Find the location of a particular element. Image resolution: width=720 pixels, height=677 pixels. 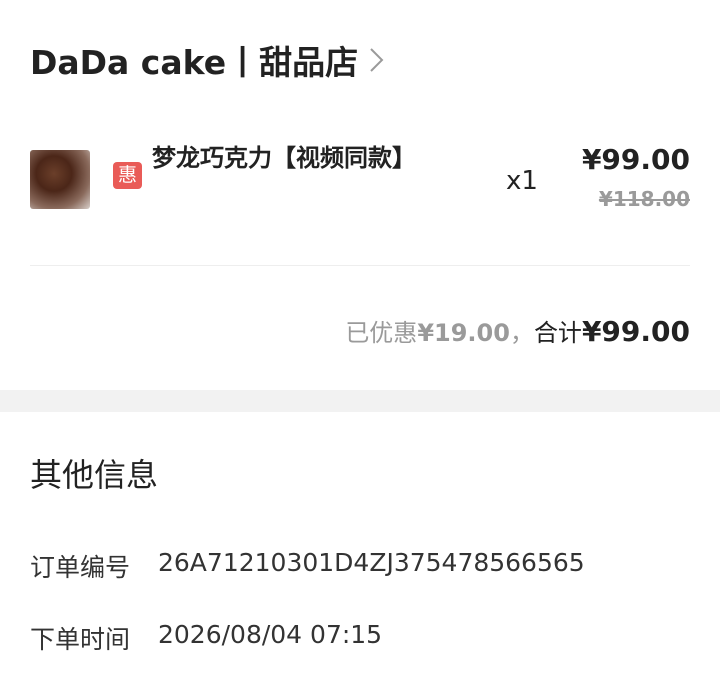

divider is located at coordinates (360, 265).